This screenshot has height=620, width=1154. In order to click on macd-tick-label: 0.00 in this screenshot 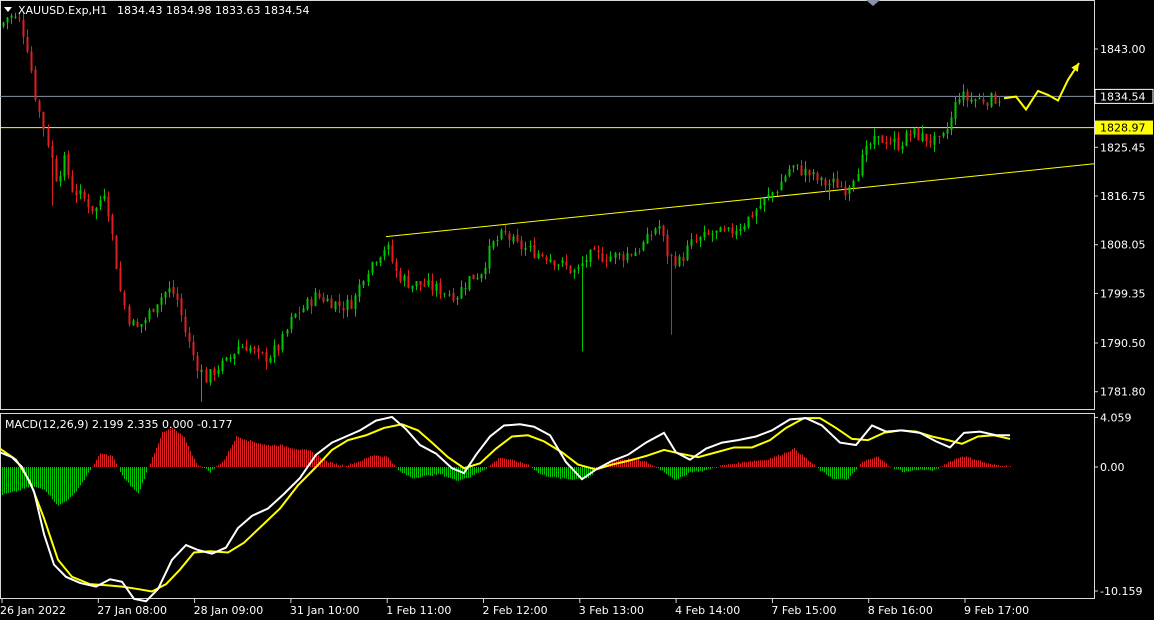, I will do `click(1112, 467)`.